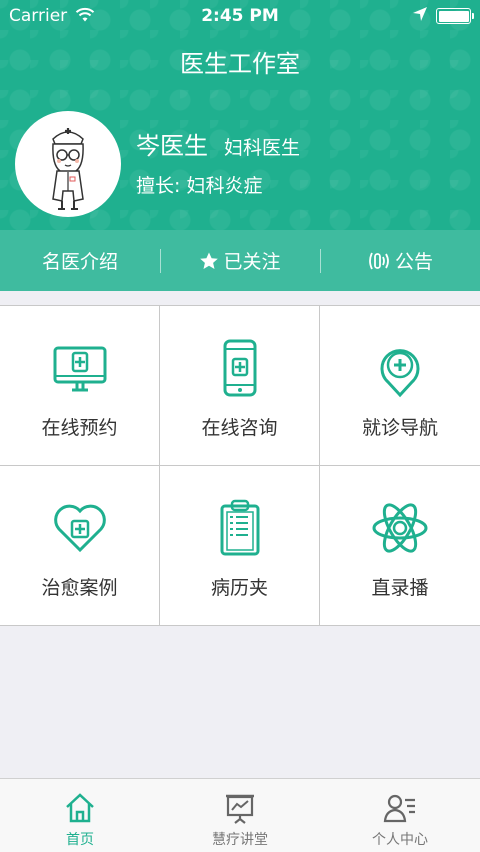 This screenshot has height=852, width=480. I want to click on star-icon, so click(209, 261).